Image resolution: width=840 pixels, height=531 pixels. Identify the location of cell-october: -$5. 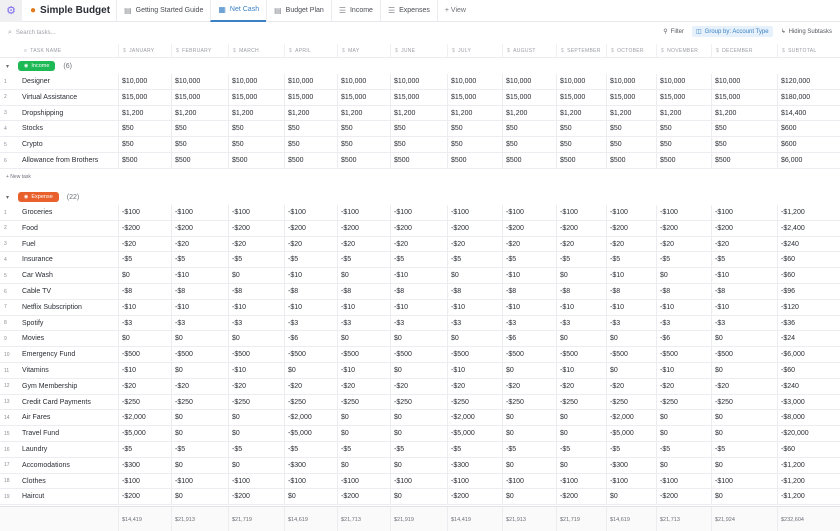
(613, 449).